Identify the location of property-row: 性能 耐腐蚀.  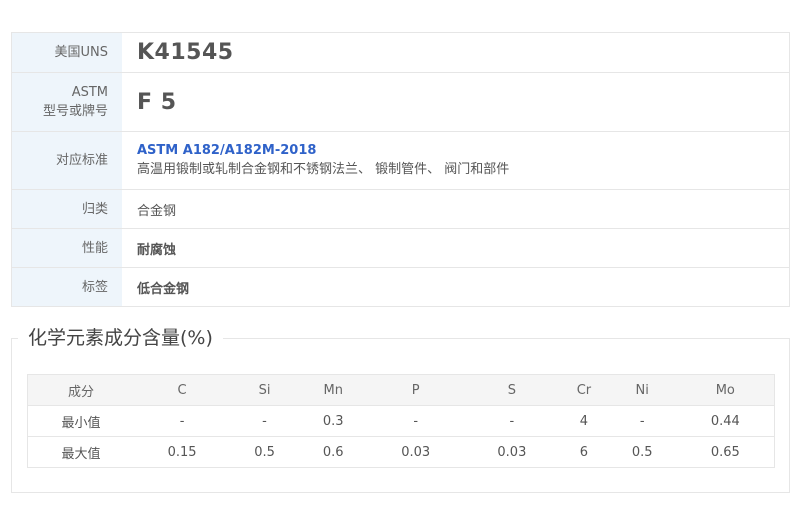
(400, 247).